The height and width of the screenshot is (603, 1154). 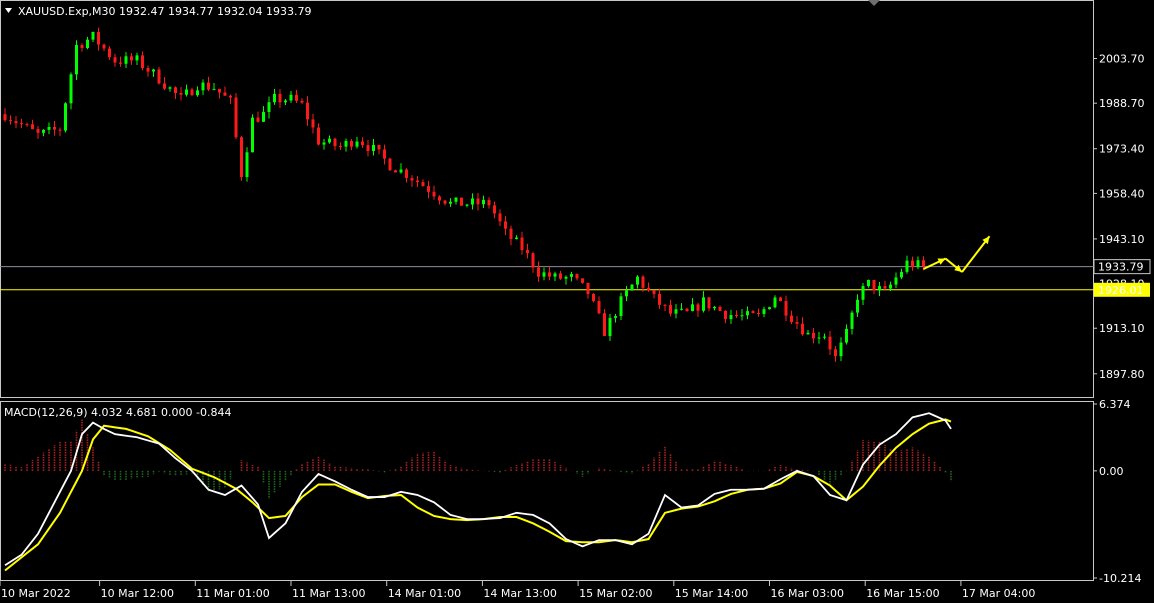 What do you see at coordinates (874, 3) in the screenshot?
I see `chart-shift-icon` at bounding box center [874, 3].